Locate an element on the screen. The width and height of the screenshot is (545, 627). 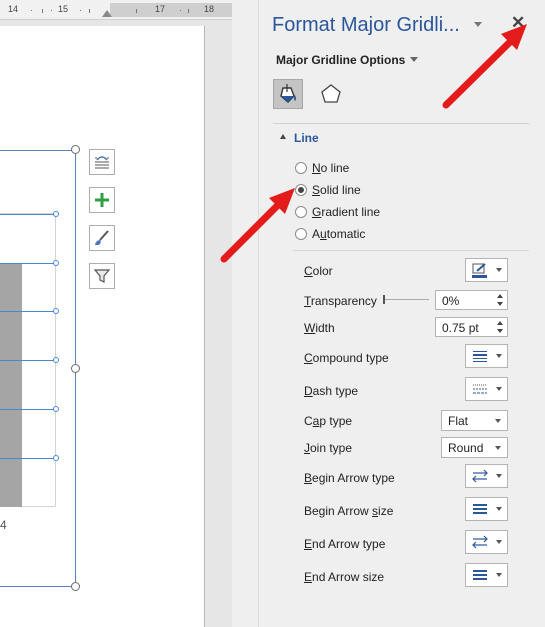
cap-type-value: Flat is located at coordinates (458, 421).